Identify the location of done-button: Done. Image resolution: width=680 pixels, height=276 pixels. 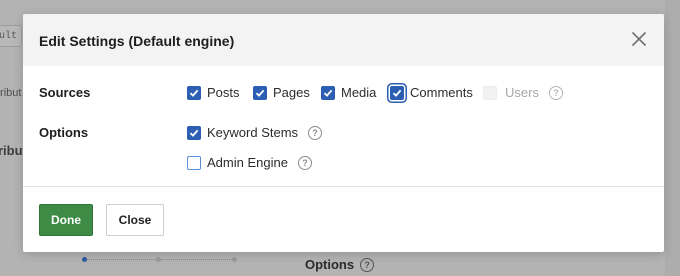
(66, 220).